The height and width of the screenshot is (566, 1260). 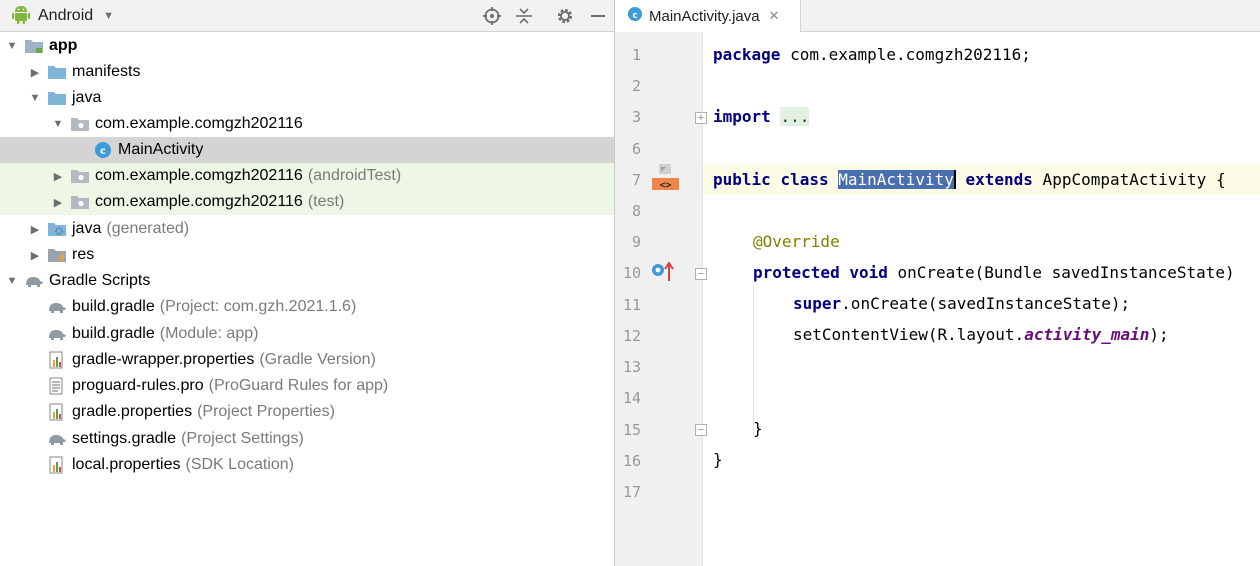 I want to click on properties-file-icon, so click(x=57, y=360).